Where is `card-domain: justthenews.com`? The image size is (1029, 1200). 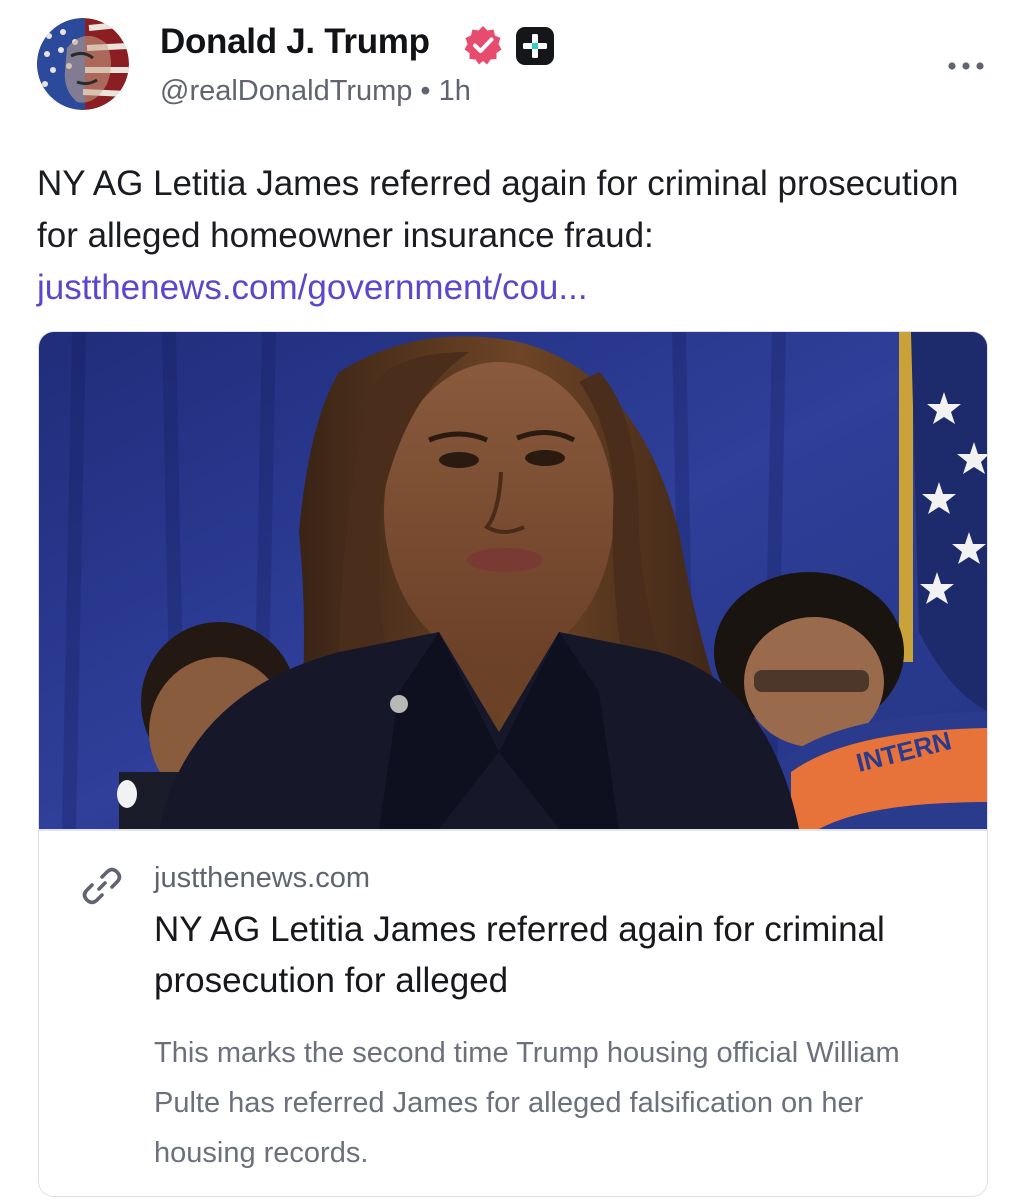 card-domain: justthenews.com is located at coordinates (262, 878).